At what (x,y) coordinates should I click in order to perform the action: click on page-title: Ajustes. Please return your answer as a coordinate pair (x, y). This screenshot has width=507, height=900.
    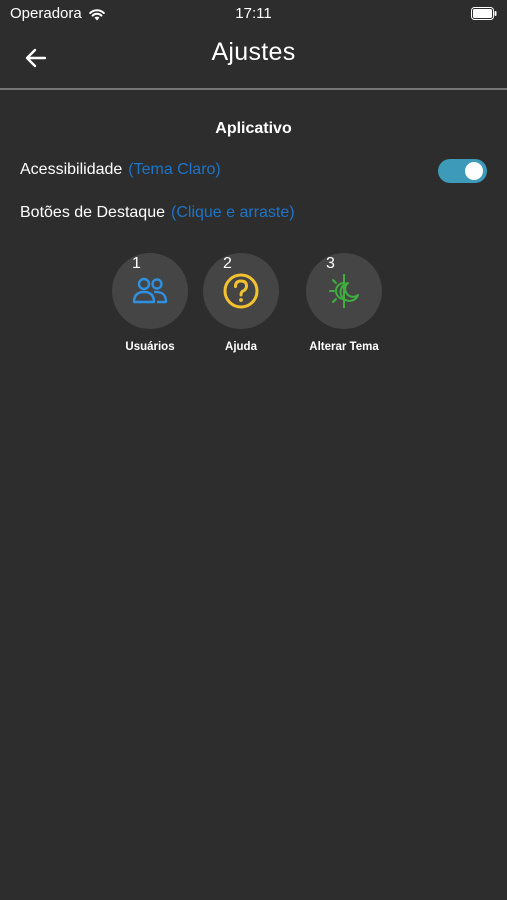
    Looking at the image, I should click on (253, 52).